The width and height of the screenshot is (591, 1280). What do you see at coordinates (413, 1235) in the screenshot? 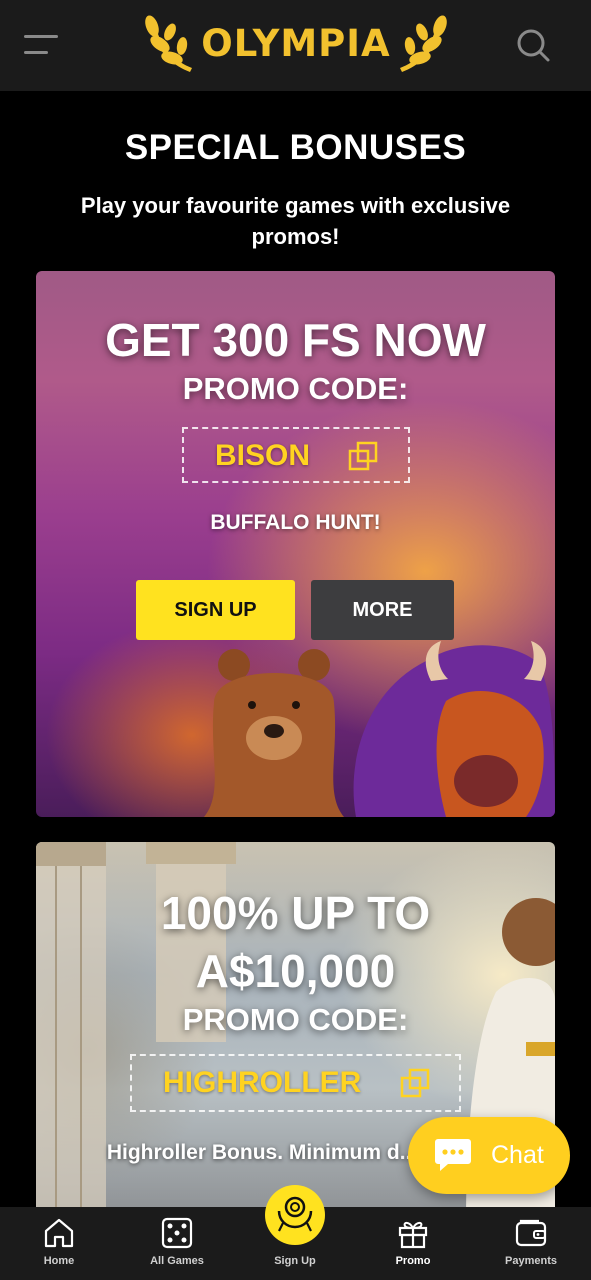
I see `gift-icon` at bounding box center [413, 1235].